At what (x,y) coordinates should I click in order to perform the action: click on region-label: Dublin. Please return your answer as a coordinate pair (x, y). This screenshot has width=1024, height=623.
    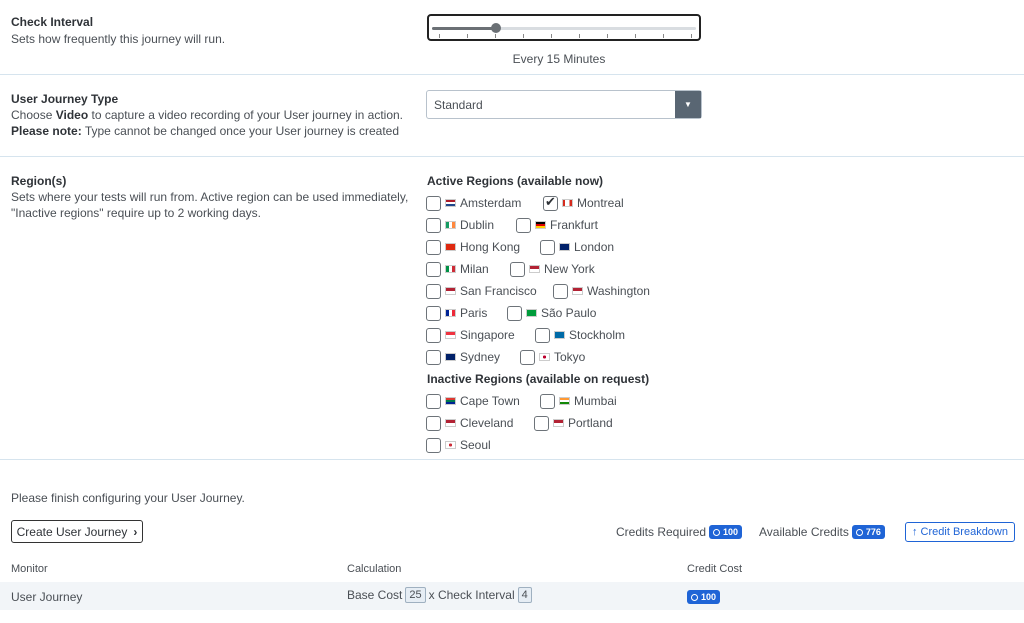
    Looking at the image, I should click on (477, 225).